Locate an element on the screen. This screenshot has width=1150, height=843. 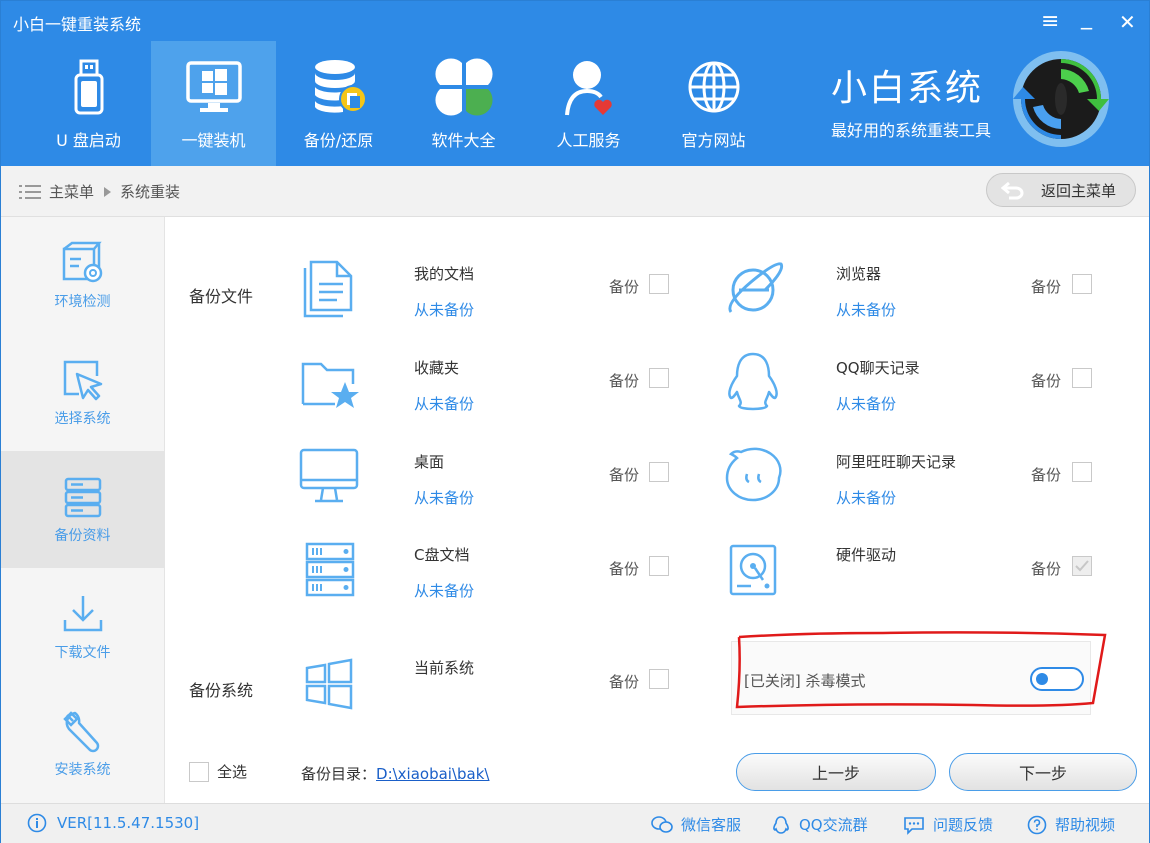
item-name-current-system: 当前系统 is located at coordinates (444, 668).